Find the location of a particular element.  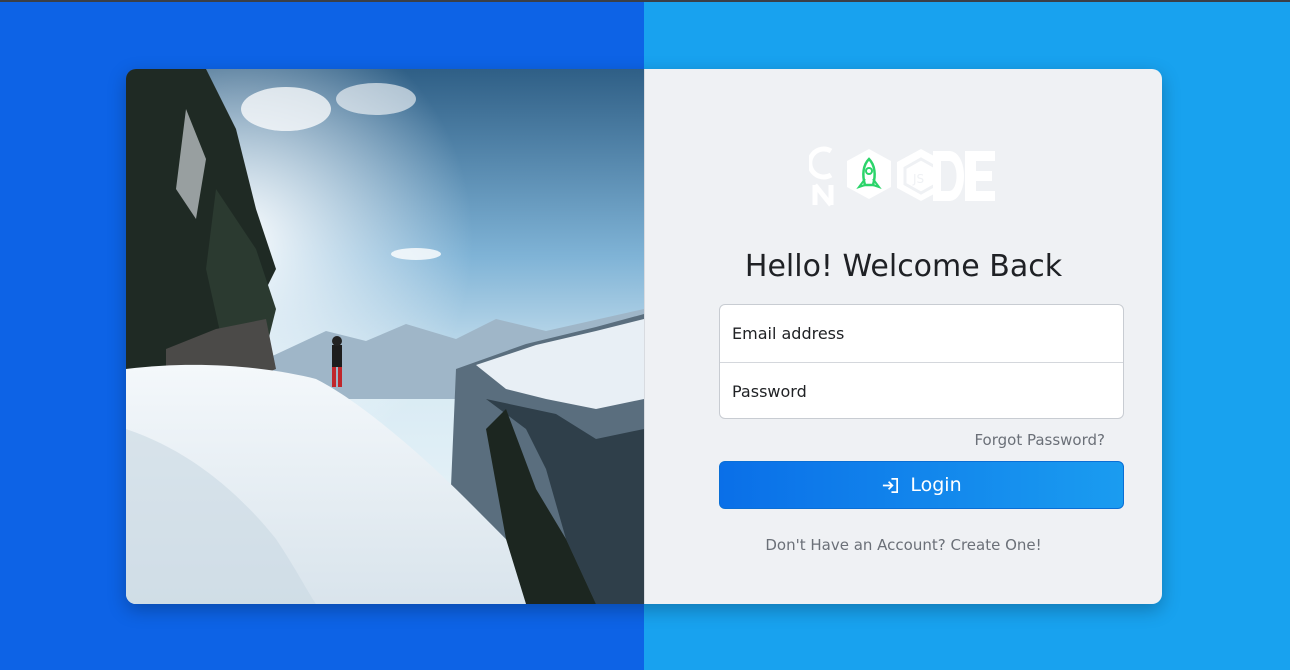

login-button: Login is located at coordinates (921, 485).